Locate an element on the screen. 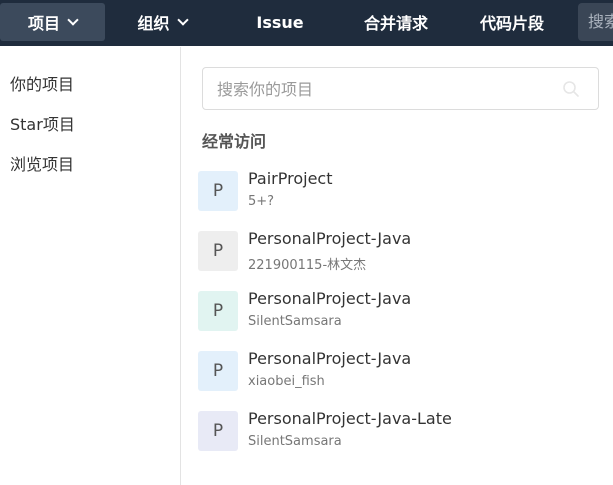 Image resolution: width=613 pixels, height=485 pixels. project-owner: 221900115-林文杰 is located at coordinates (307, 265).